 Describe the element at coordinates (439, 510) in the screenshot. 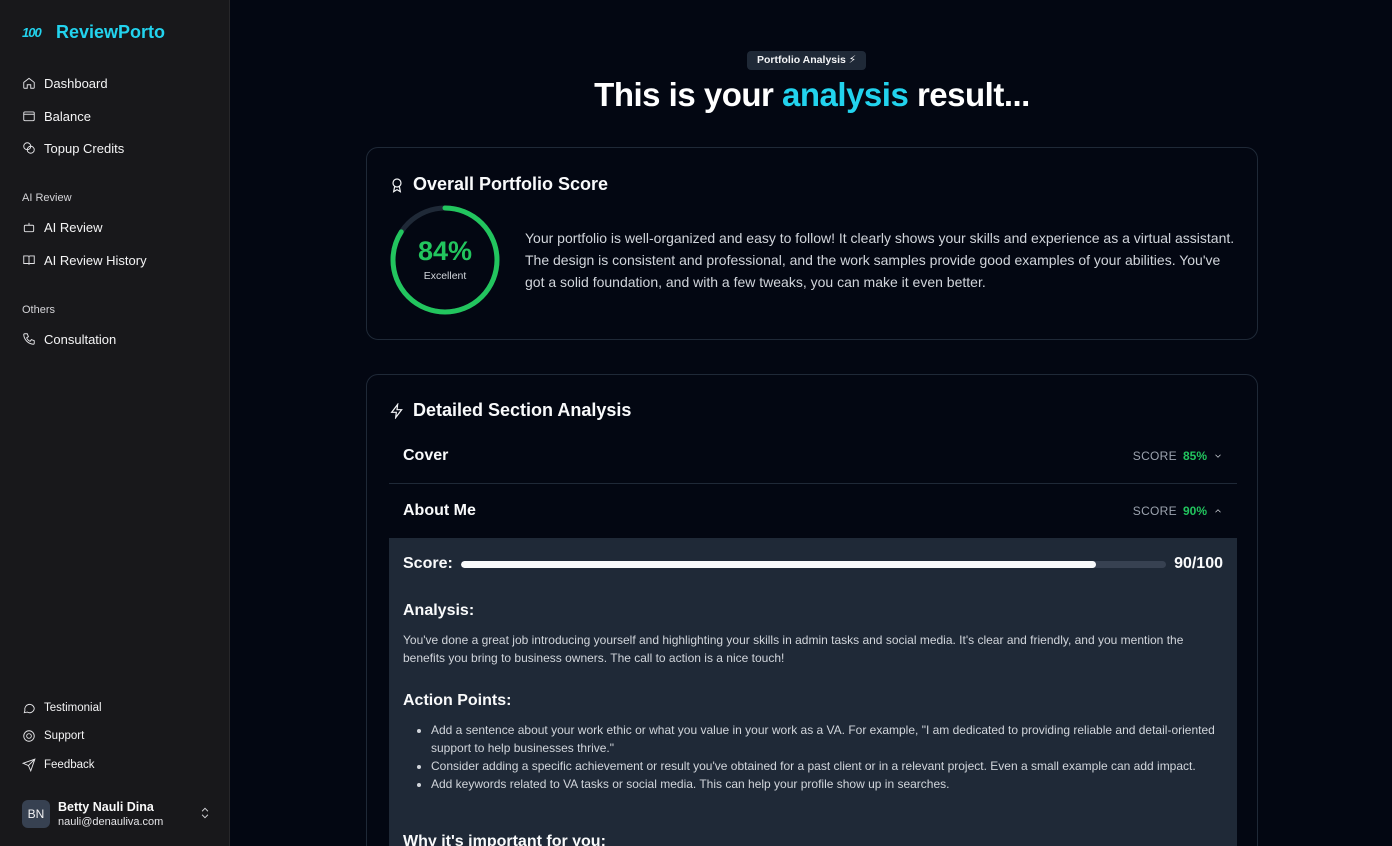

I see `section-name: About Me` at that location.